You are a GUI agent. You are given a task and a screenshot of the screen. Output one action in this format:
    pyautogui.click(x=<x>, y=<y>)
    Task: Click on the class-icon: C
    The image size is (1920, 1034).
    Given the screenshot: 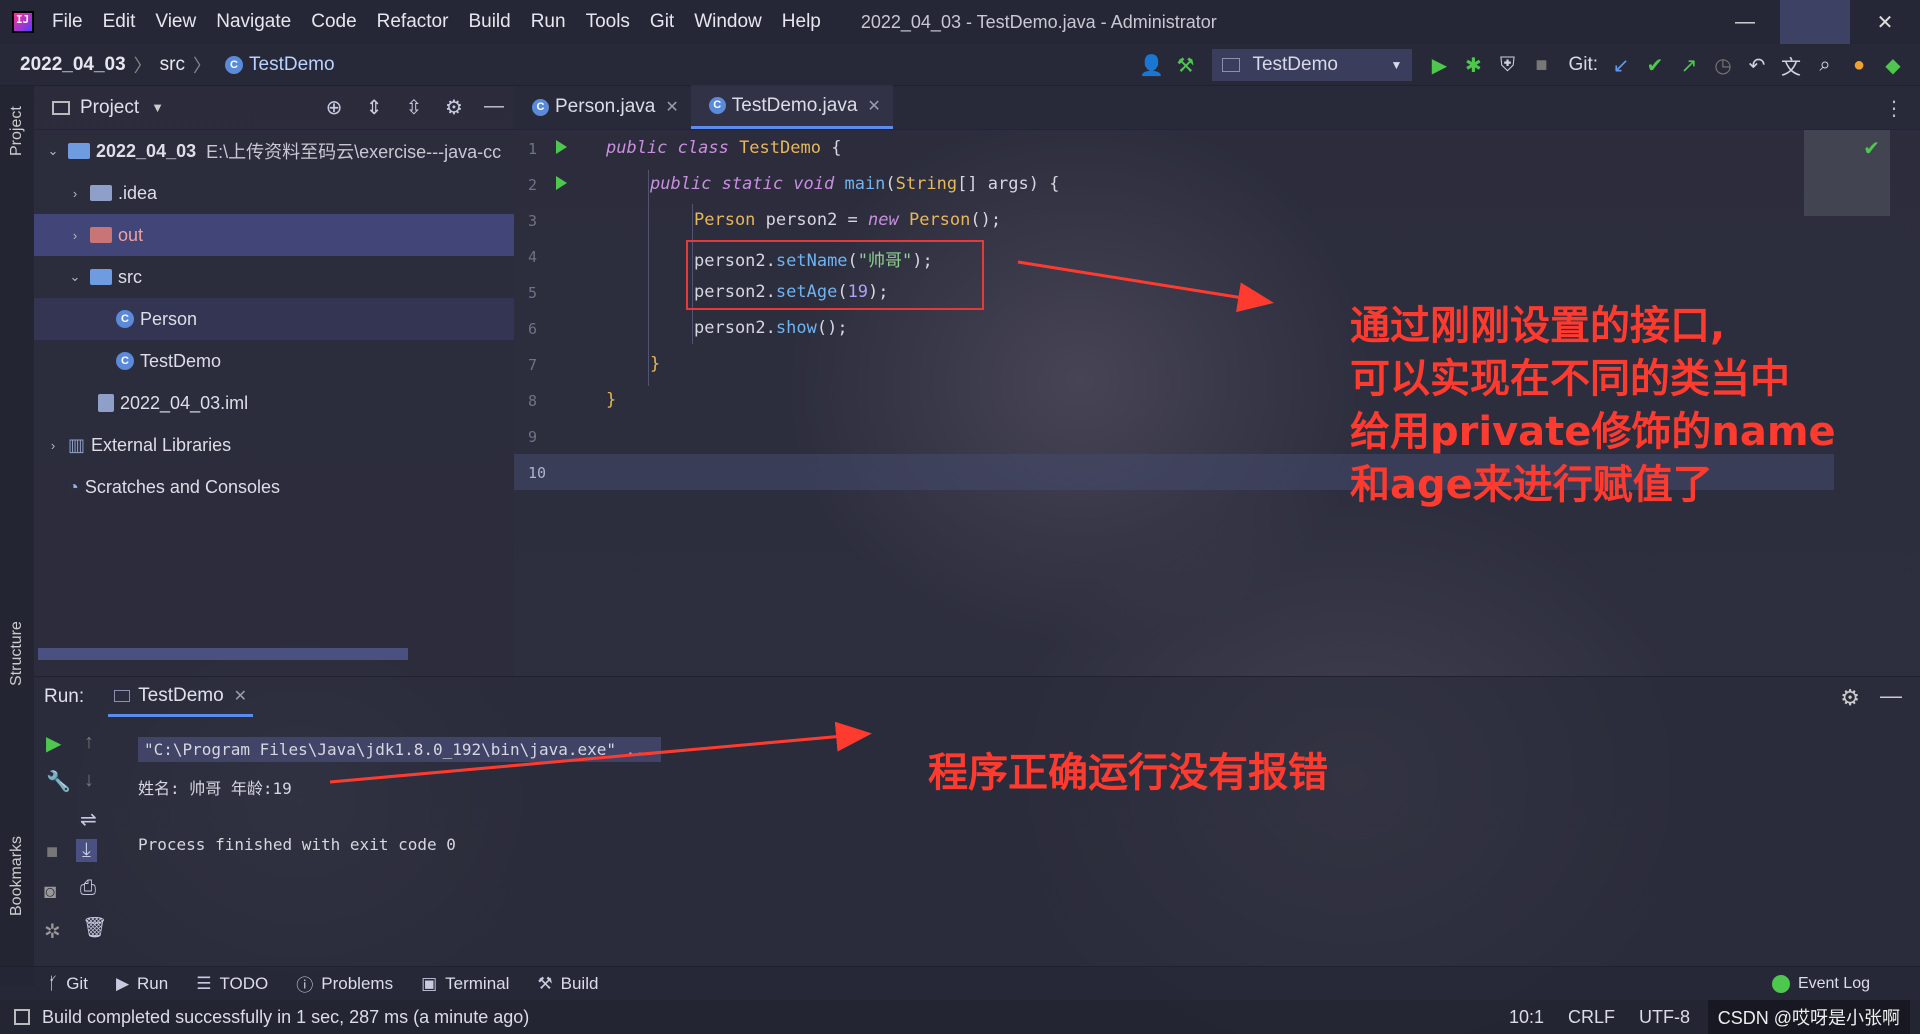 What is the action you would take?
    pyautogui.click(x=540, y=107)
    